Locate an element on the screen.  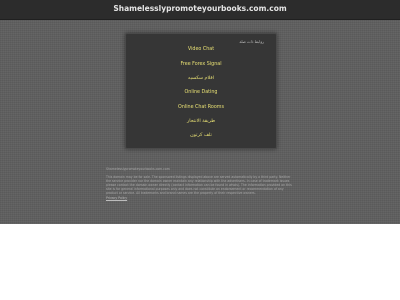
site-header: Shamelesslypromoteyourbooks.com.com is located at coordinates (200, 10).